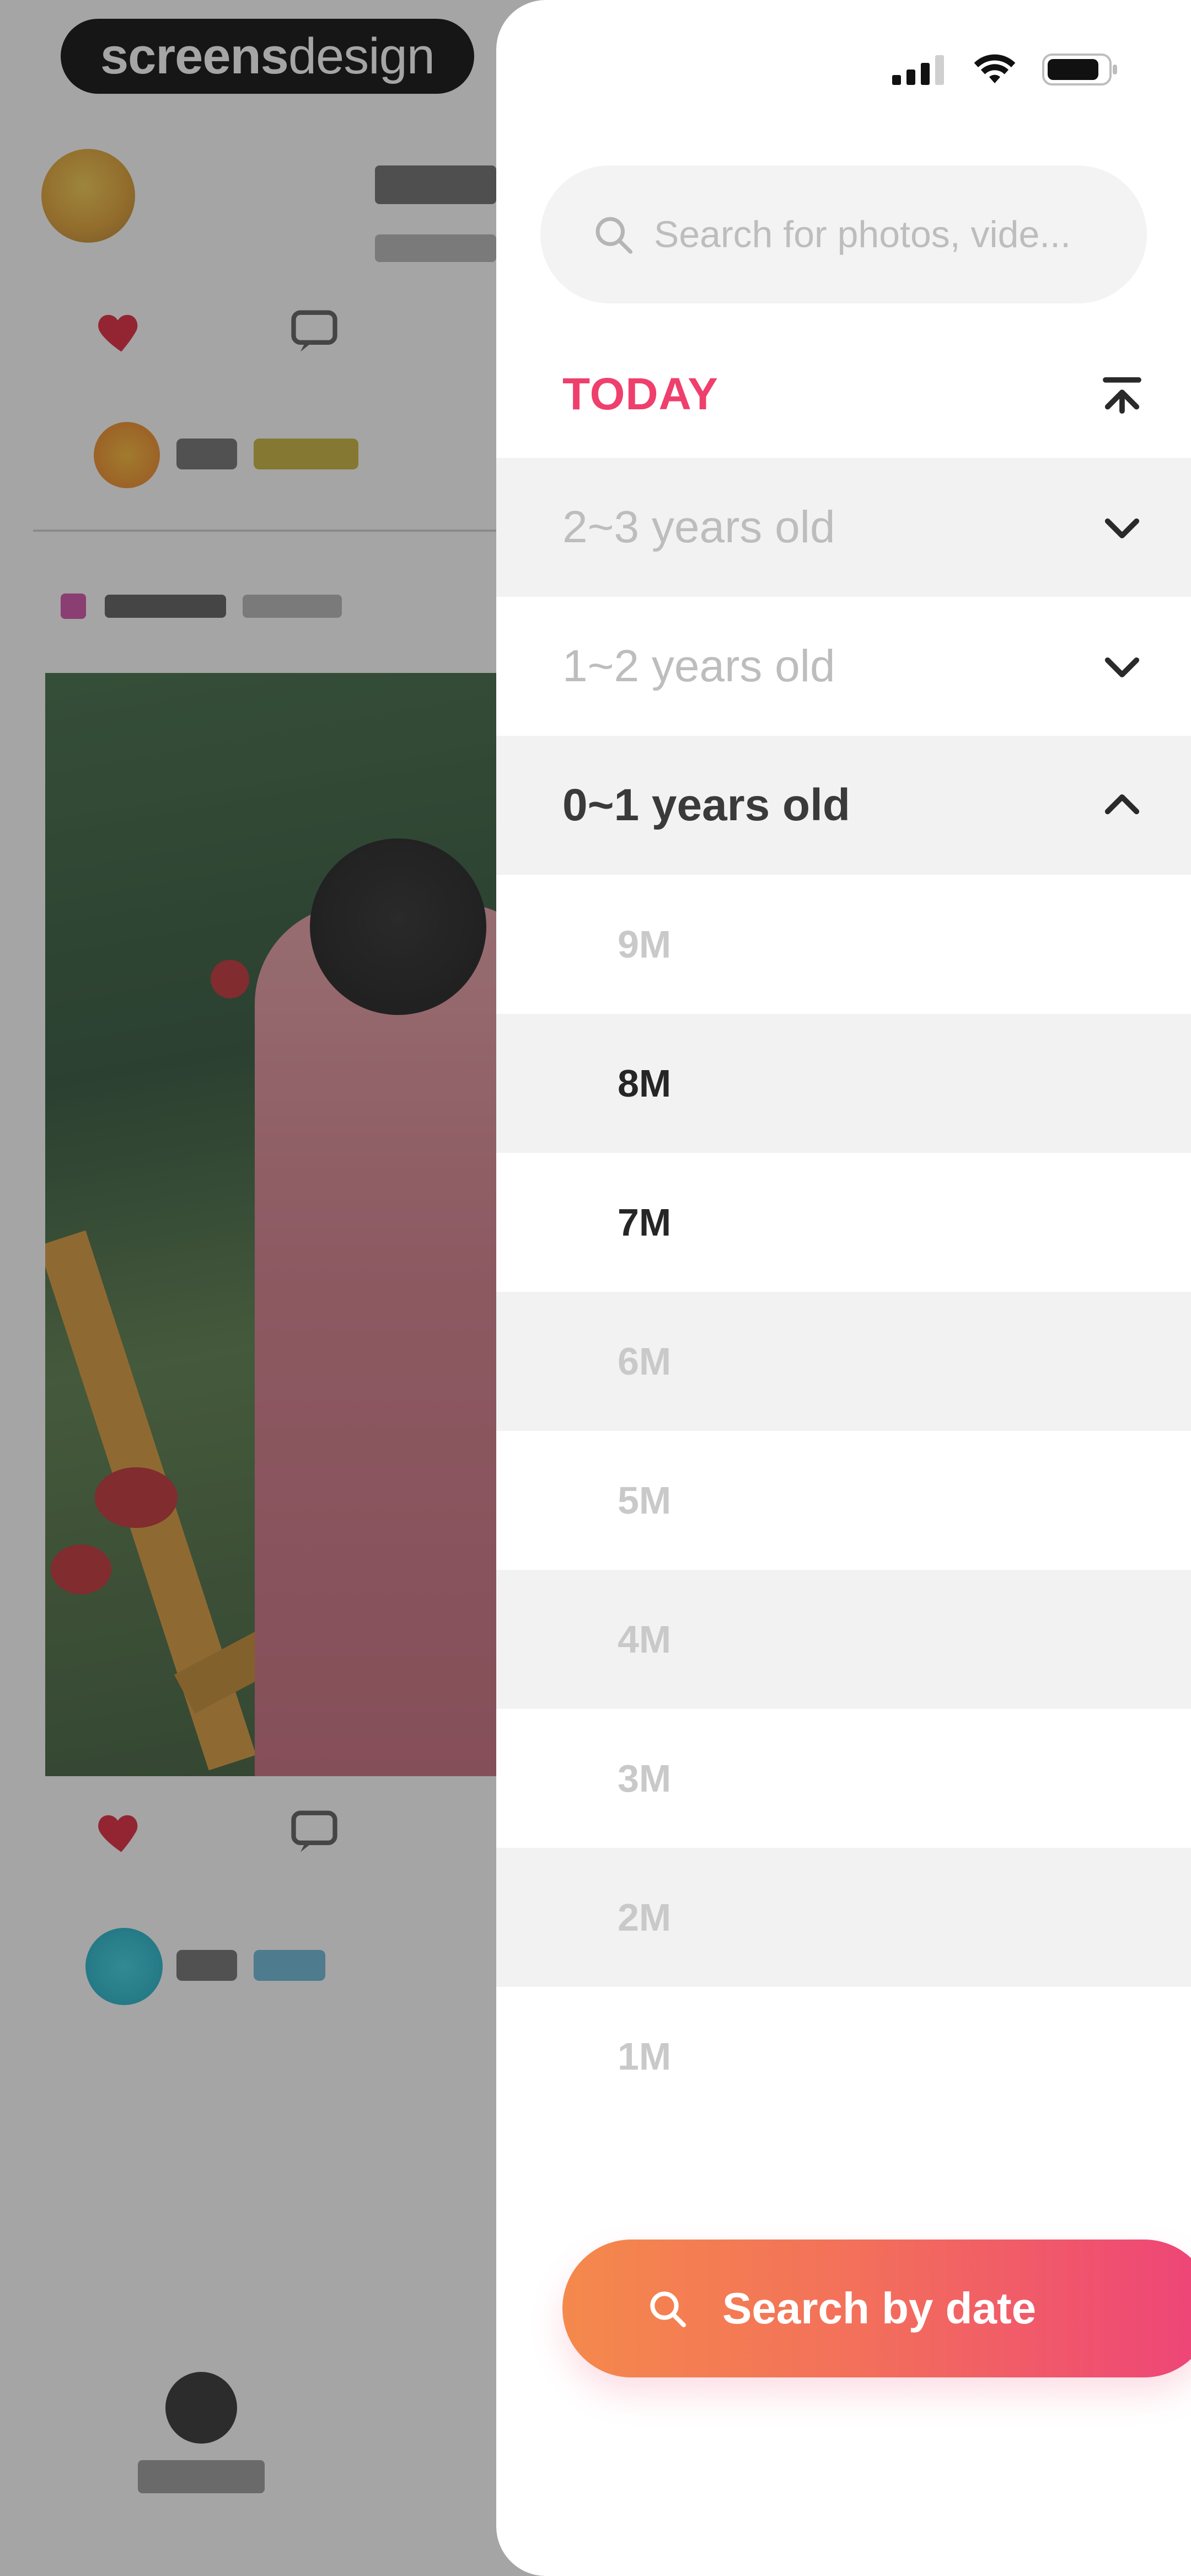 The height and width of the screenshot is (2576, 1191). What do you see at coordinates (699, 666) in the screenshot?
I see `age-group-label: 1~2 years old` at bounding box center [699, 666].